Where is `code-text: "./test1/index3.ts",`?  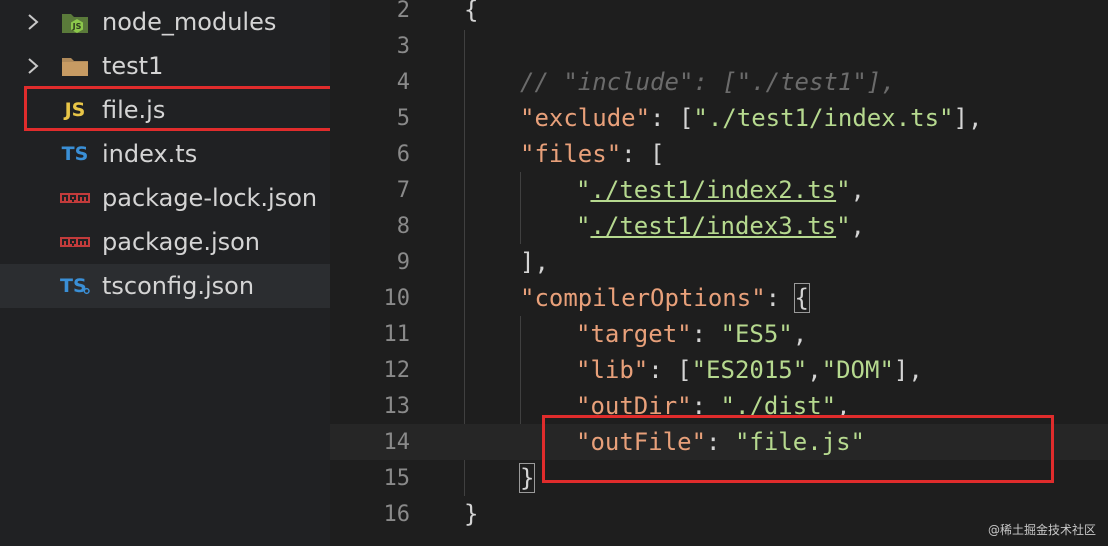 code-text: "./test1/index3.ts", is located at coordinates (720, 226).